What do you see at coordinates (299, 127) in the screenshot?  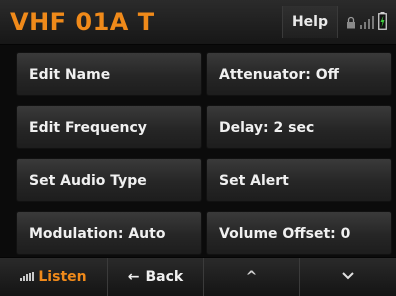 I see `delay-button: Delay: 2 sec` at bounding box center [299, 127].